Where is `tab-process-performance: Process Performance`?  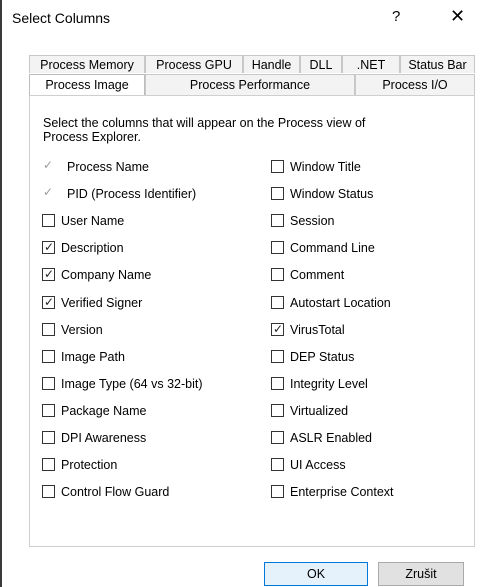 tab-process-performance: Process Performance is located at coordinates (250, 84).